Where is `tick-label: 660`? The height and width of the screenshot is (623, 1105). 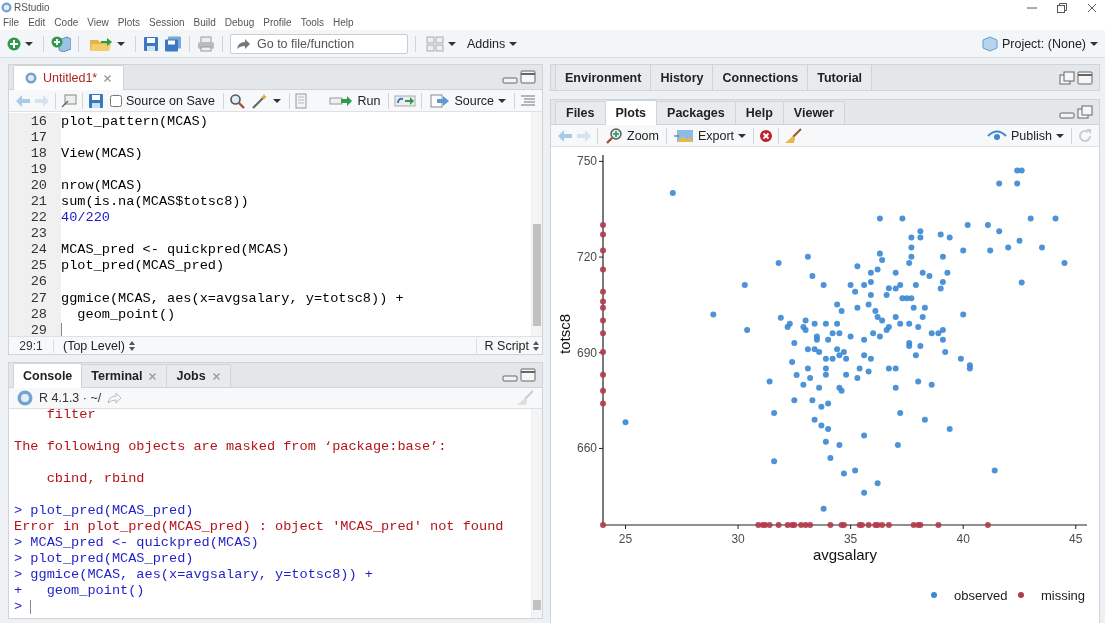
tick-label: 660 is located at coordinates (586, 448).